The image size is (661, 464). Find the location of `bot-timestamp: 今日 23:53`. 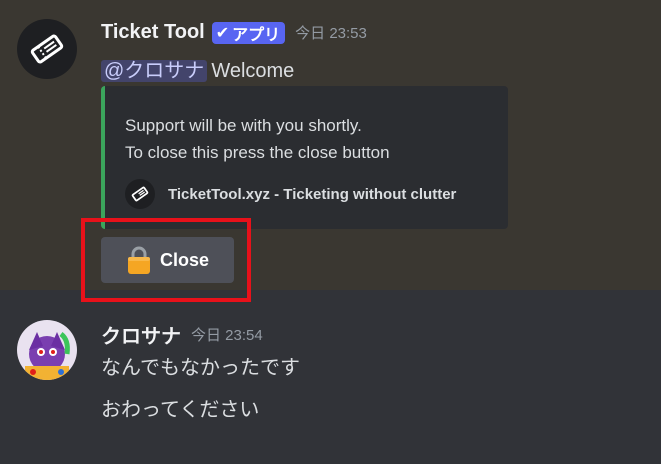

bot-timestamp: 今日 23:53 is located at coordinates (331, 33).